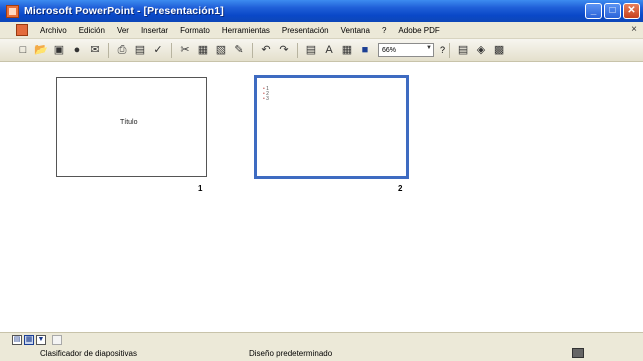 The width and height of the screenshot is (643, 361). I want to click on menu-help: ?, so click(384, 30).